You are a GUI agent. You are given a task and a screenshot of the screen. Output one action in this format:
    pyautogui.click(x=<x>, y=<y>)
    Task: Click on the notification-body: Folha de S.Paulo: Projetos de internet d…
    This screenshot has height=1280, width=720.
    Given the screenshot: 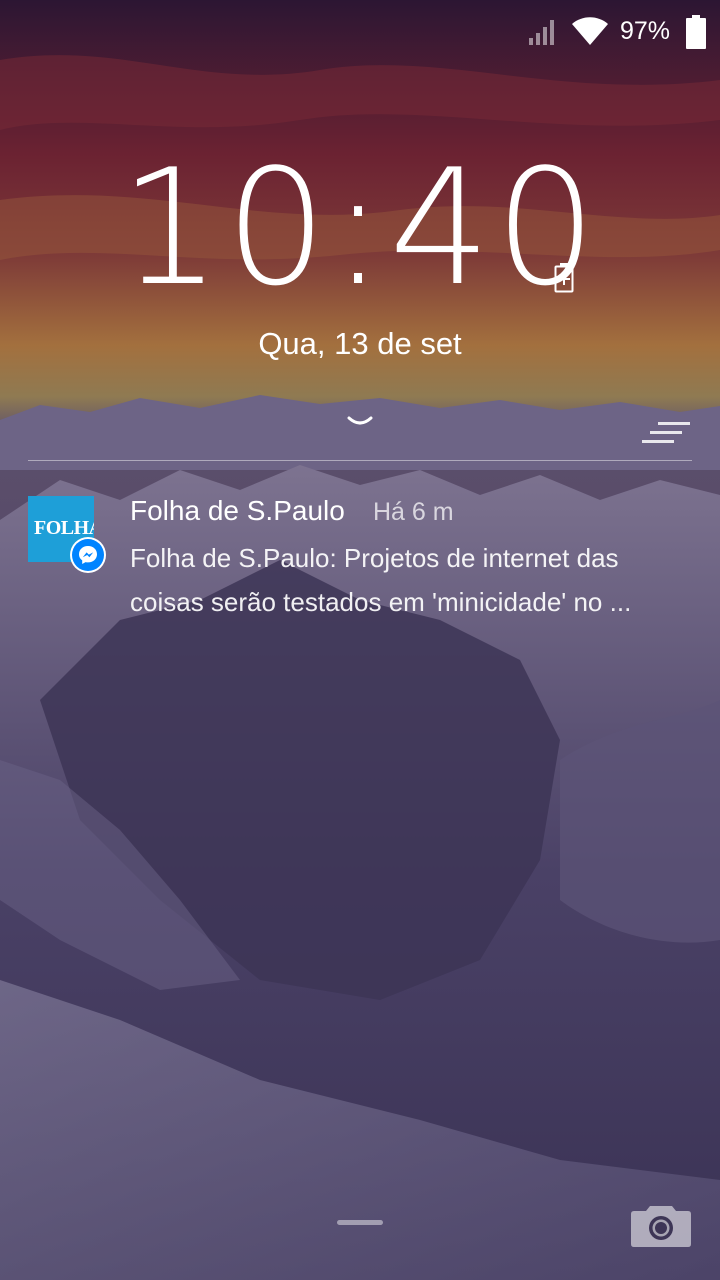 What is the action you would take?
    pyautogui.click(x=410, y=580)
    